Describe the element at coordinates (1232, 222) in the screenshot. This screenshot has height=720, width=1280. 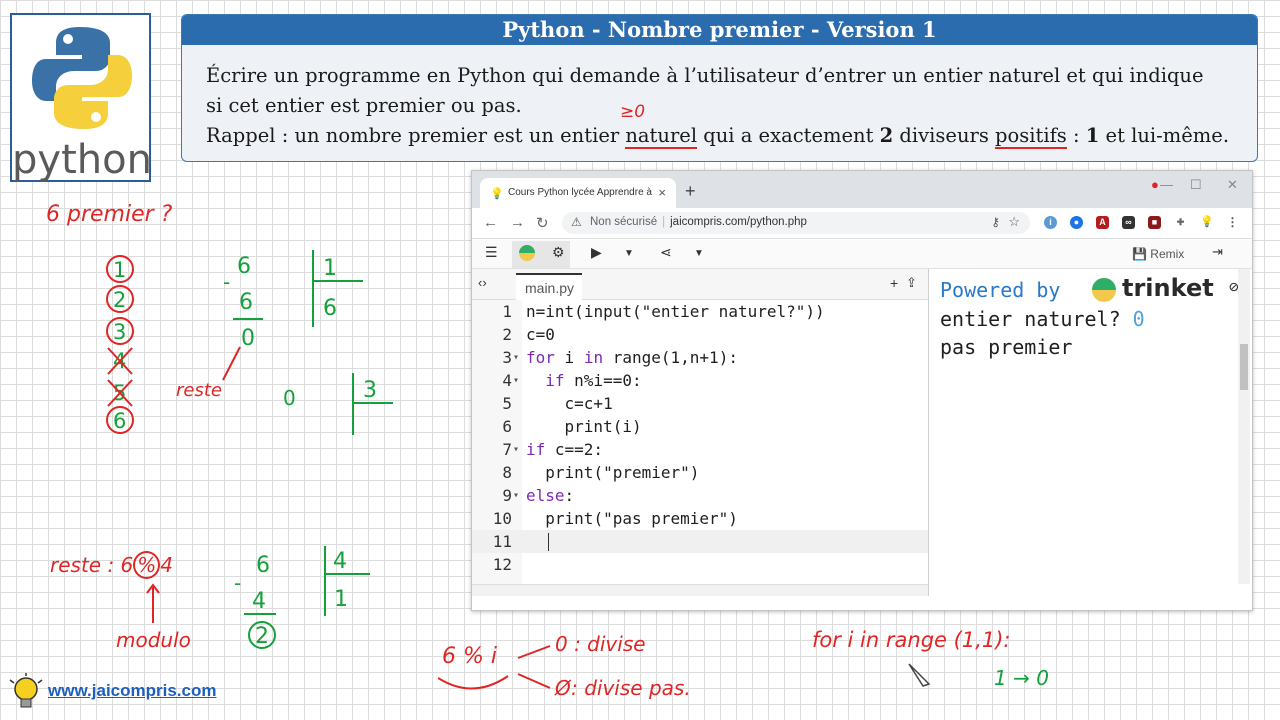
I see `menu-kebab-icon: ⋮` at that location.